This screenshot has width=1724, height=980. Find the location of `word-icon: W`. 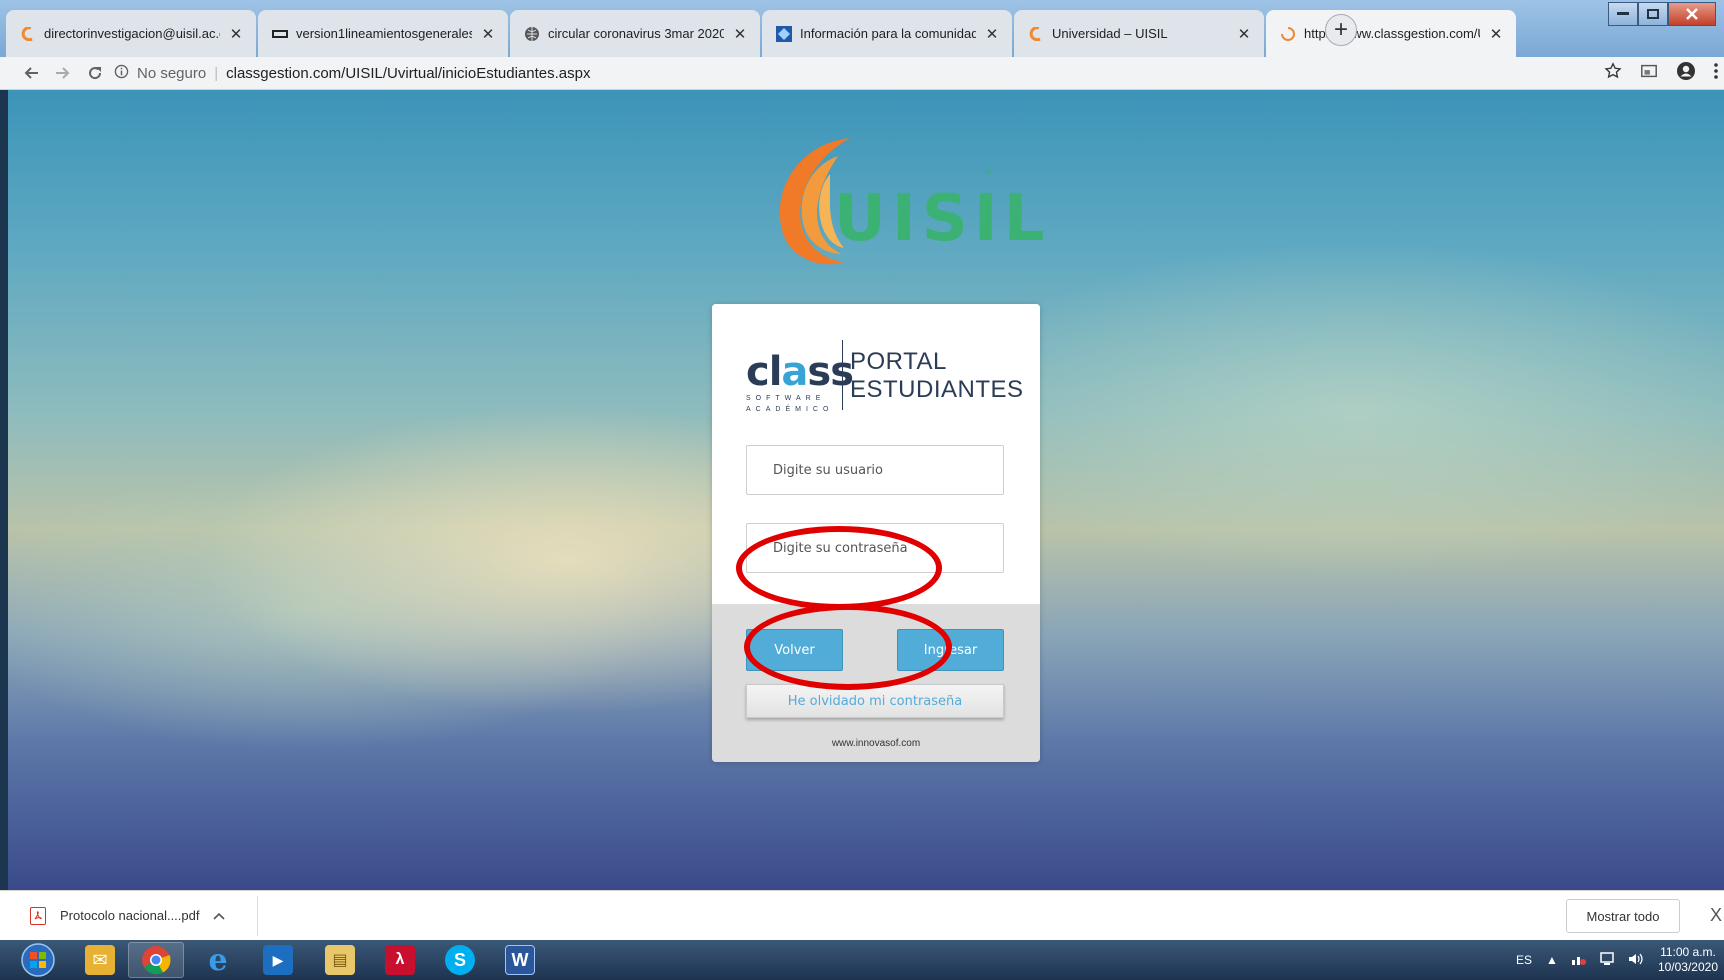

word-icon: W is located at coordinates (520, 960).